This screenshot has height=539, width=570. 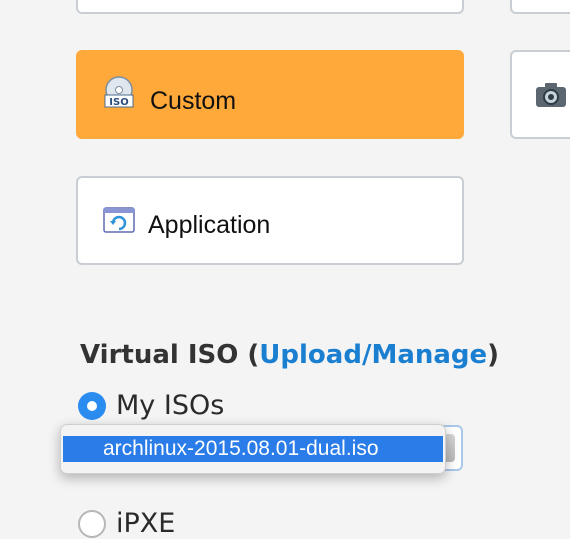 I want to click on virtual-iso-heading: Virtual ISO (Upload/Manage), so click(x=289, y=355).